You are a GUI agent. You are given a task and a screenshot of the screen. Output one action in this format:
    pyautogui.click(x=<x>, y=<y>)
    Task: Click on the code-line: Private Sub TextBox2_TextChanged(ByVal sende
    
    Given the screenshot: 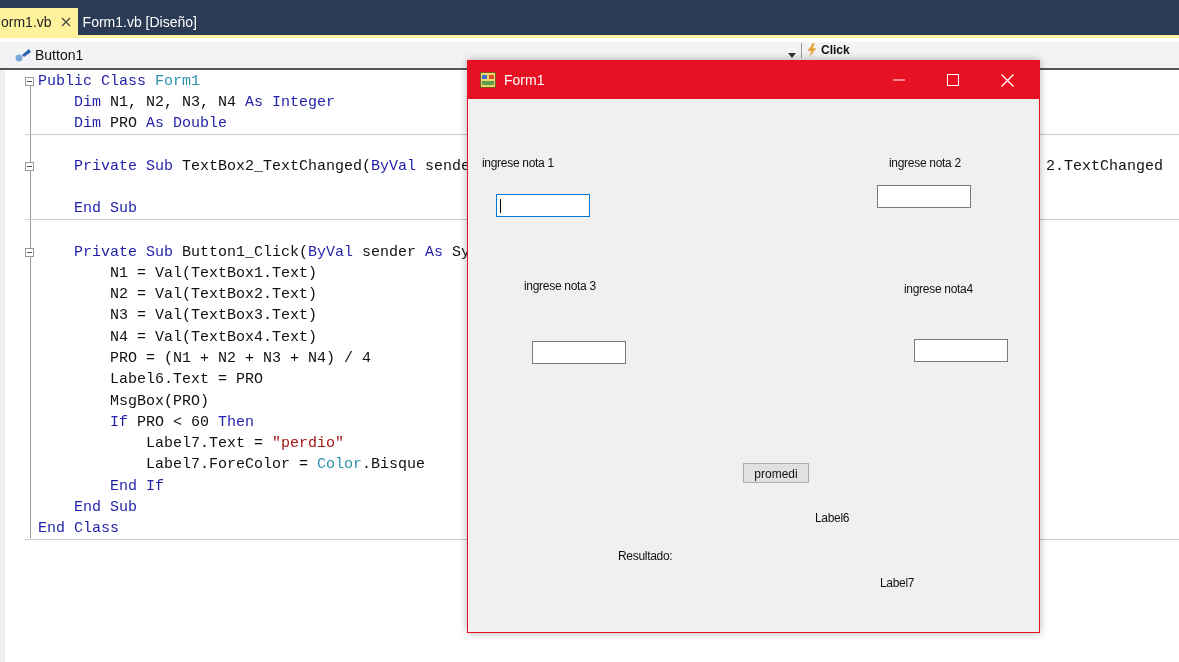 What is the action you would take?
    pyautogui.click(x=272, y=167)
    